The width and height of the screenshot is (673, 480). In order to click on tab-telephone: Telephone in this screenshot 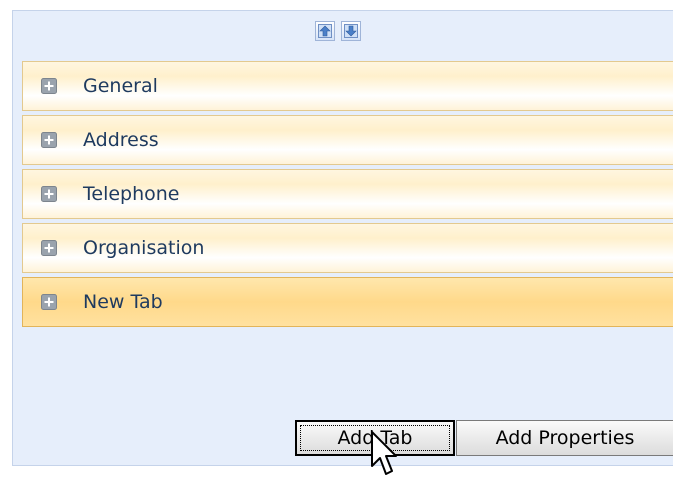, I will do `click(347, 194)`.